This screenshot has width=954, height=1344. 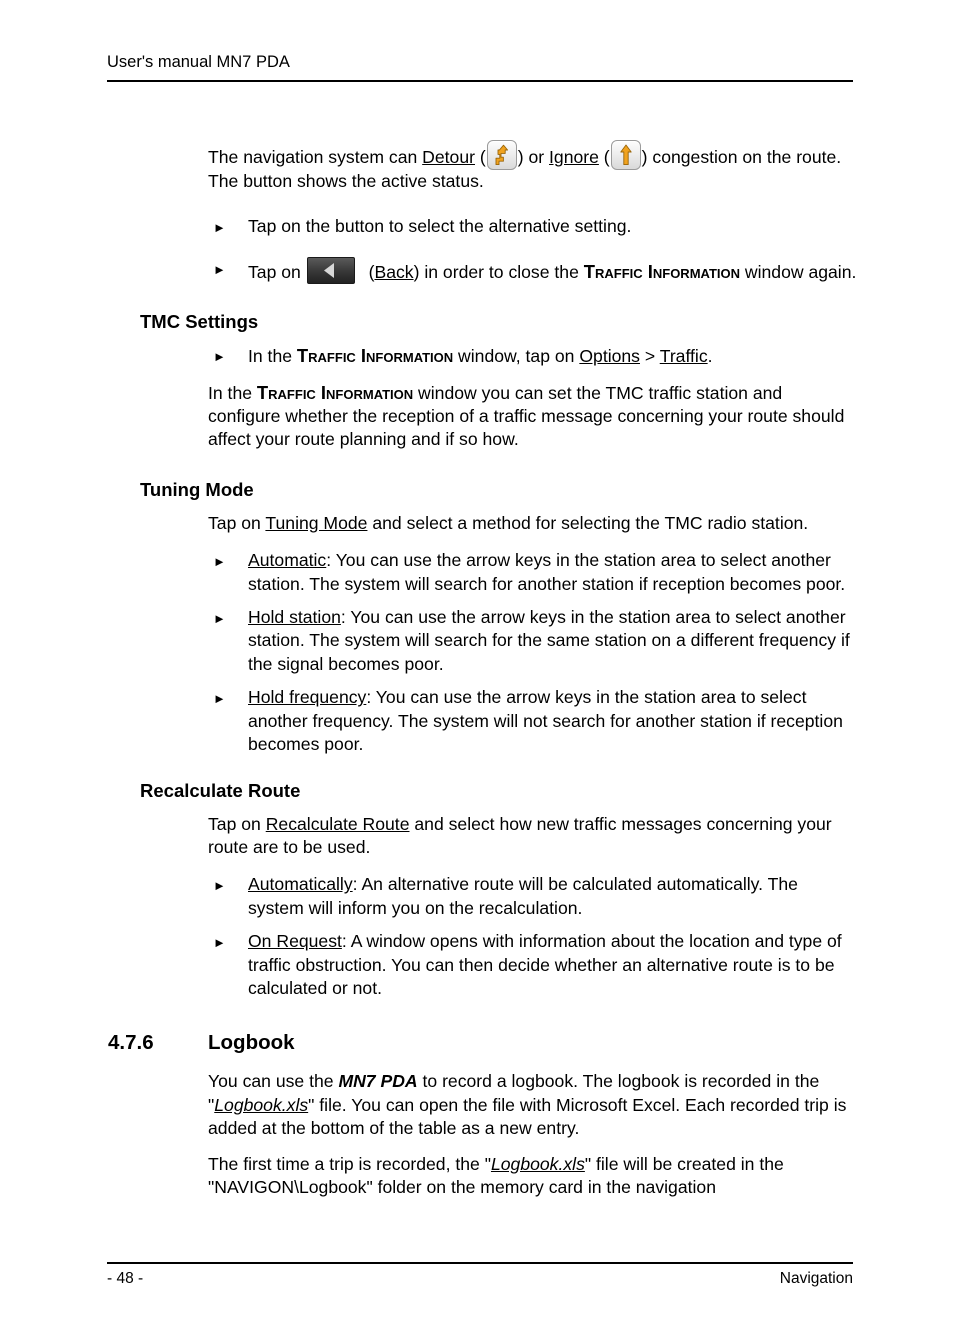 I want to click on heading-tmc-settings: TMC Settings, so click(x=199, y=322).